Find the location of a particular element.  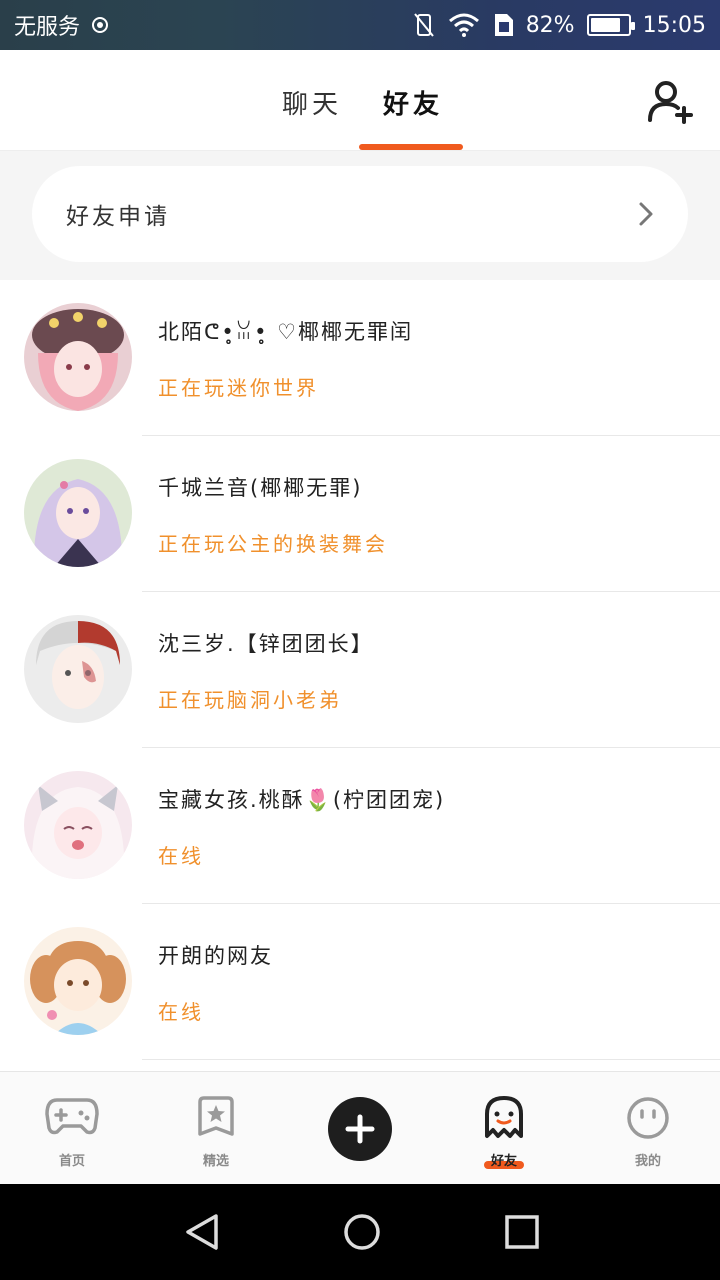

friend-row: 北陌ᕦ•̥̥ꈍ•̥̥ ♡椰椰无罪闰 正在玩迷你世界 is located at coordinates (360, 358).